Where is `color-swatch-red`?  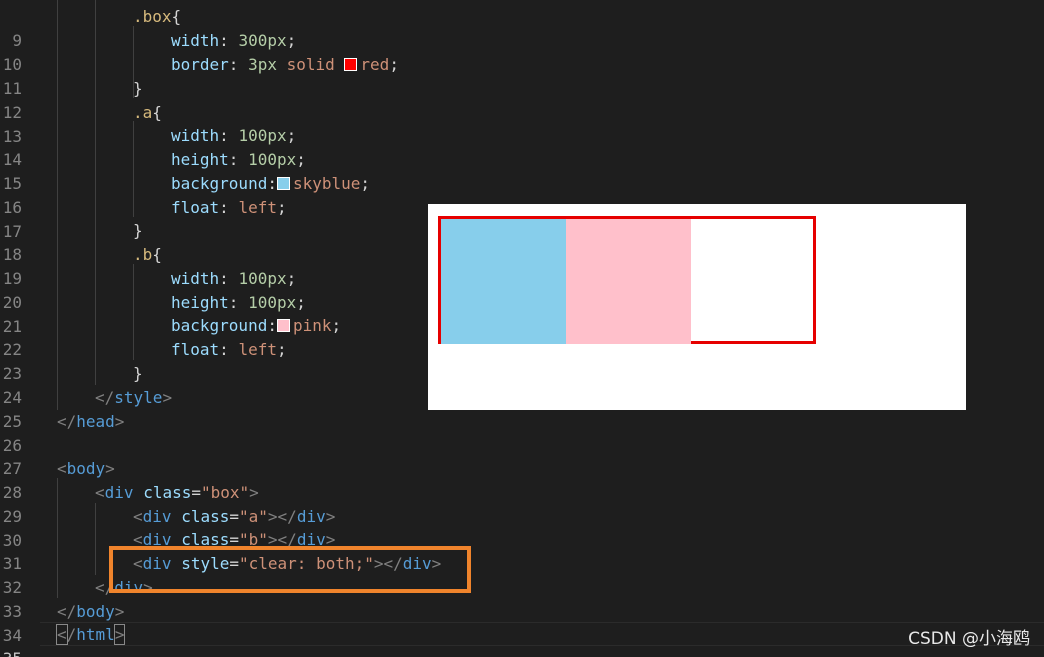 color-swatch-red is located at coordinates (351, 64).